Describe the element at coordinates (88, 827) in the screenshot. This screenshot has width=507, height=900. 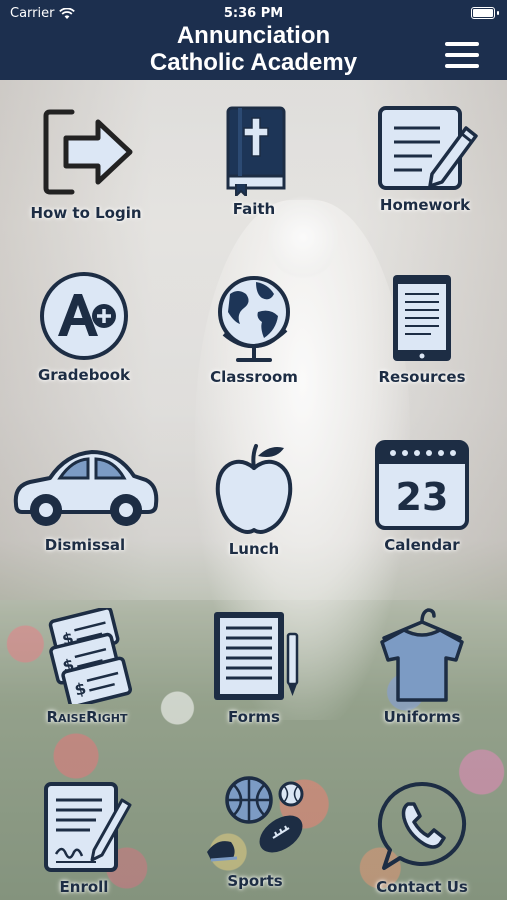
I see `signature-document-icon` at that location.